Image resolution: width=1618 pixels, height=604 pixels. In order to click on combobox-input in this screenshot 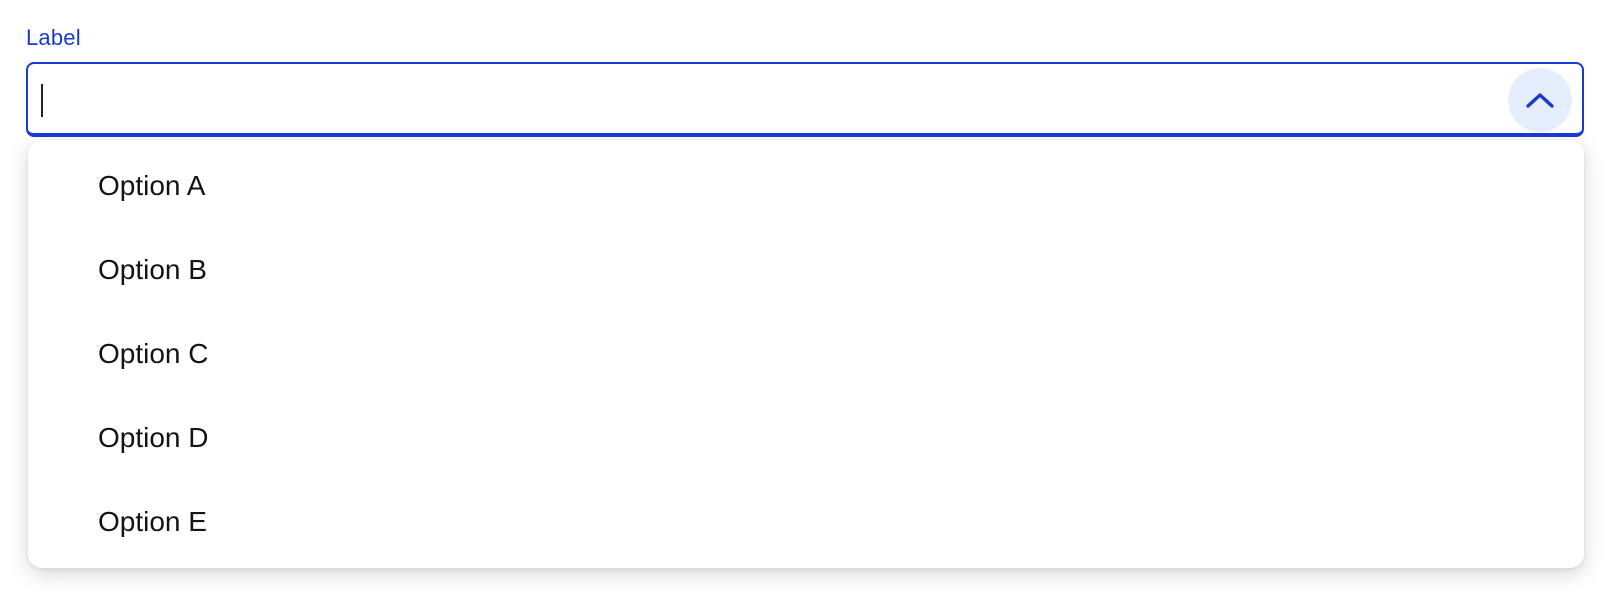, I will do `click(758, 98)`.